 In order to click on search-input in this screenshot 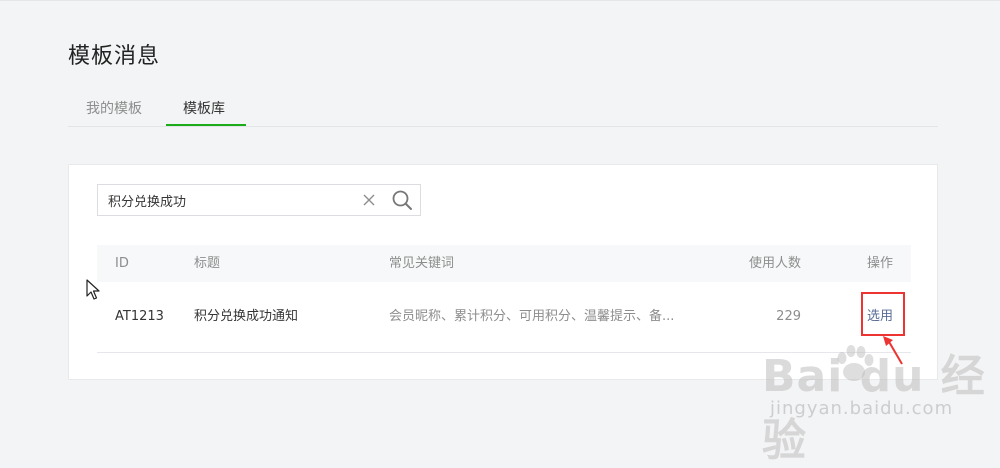, I will do `click(237, 200)`.